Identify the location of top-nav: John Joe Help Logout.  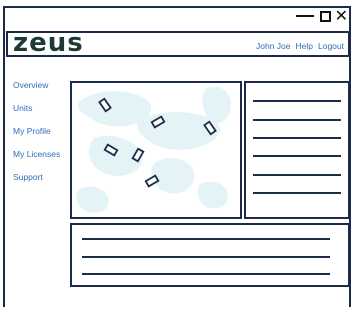
(300, 46).